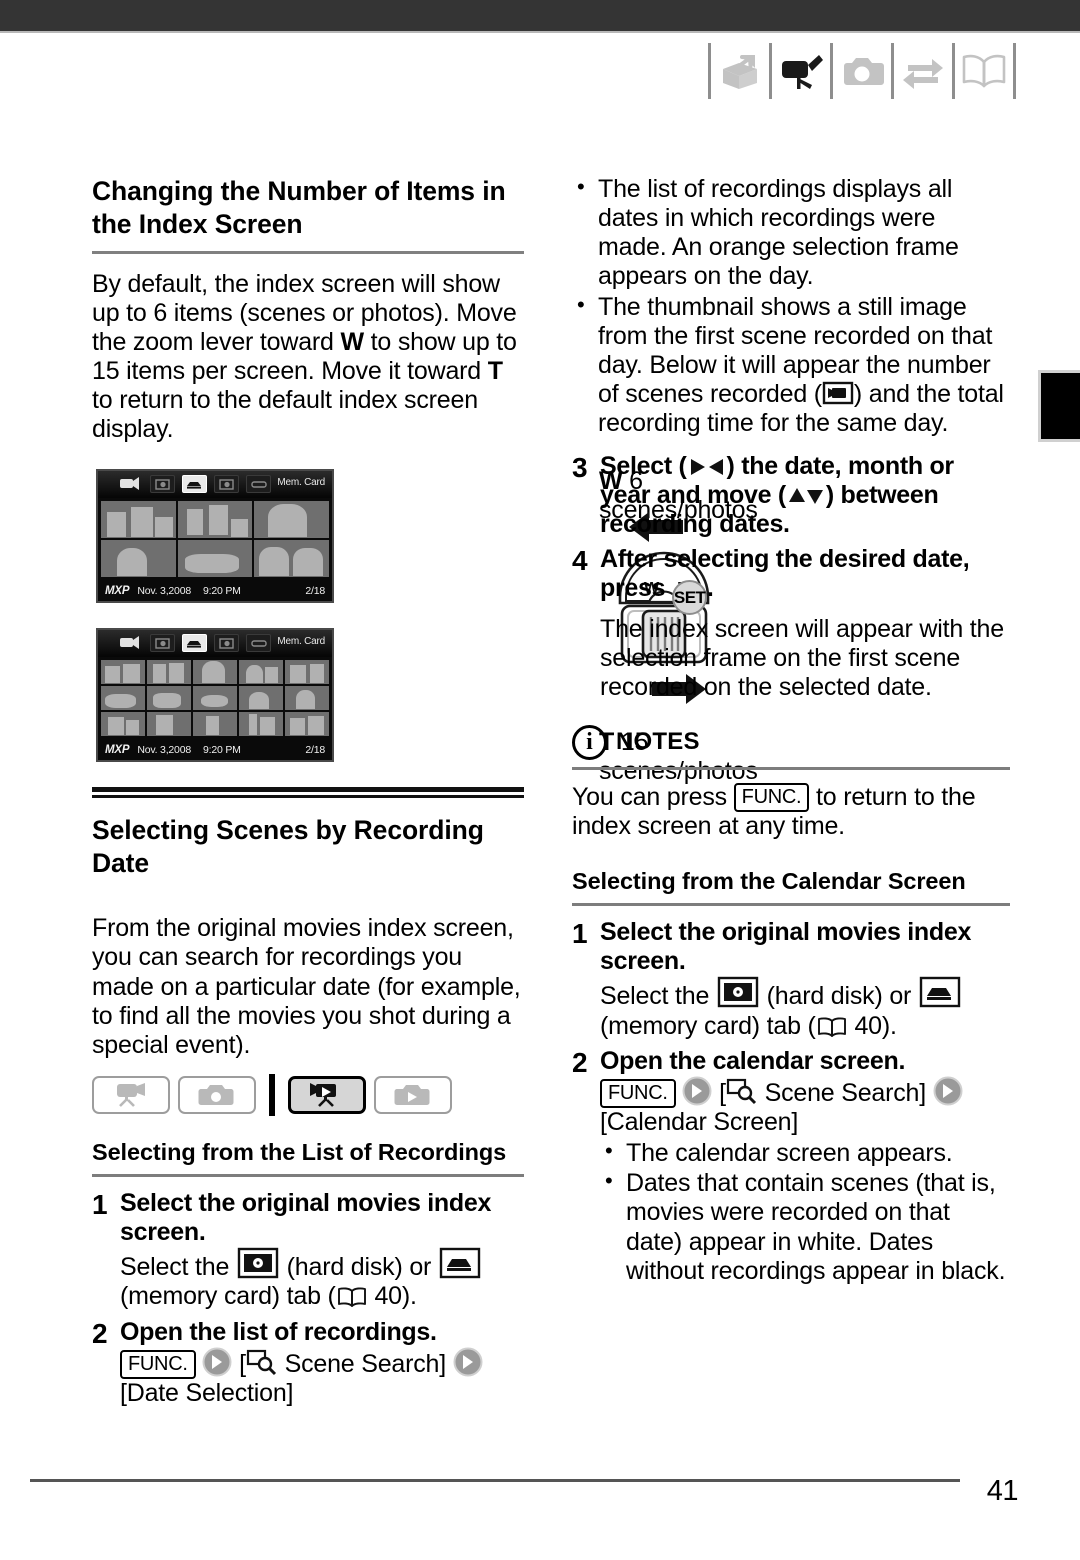  Describe the element at coordinates (308, 252) in the screenshot. I see `title-rule` at that location.